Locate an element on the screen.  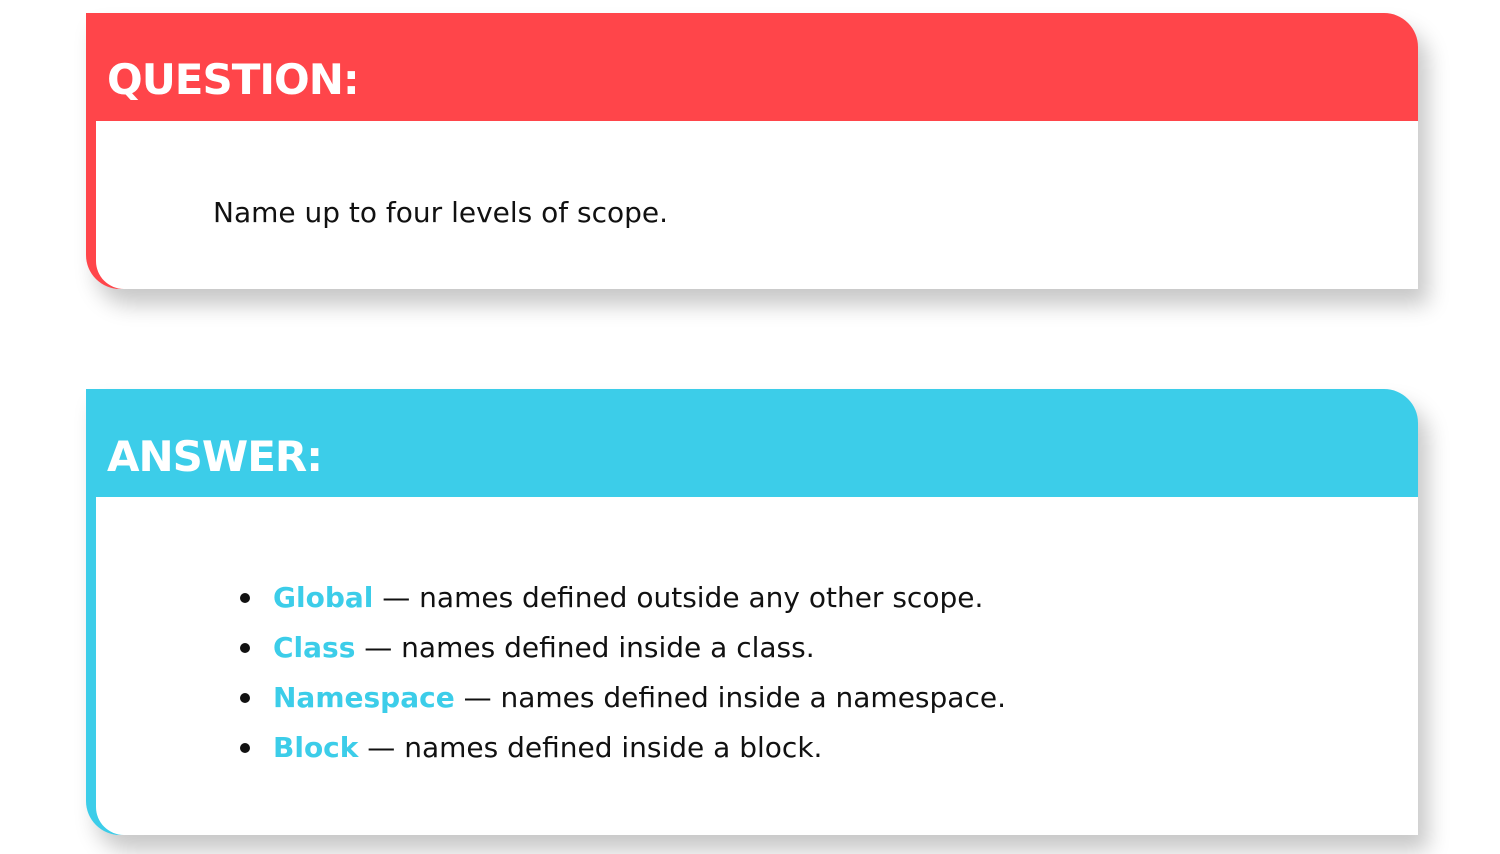
answer-item-block: Block — names defined inside a block. is located at coordinates (609, 754).